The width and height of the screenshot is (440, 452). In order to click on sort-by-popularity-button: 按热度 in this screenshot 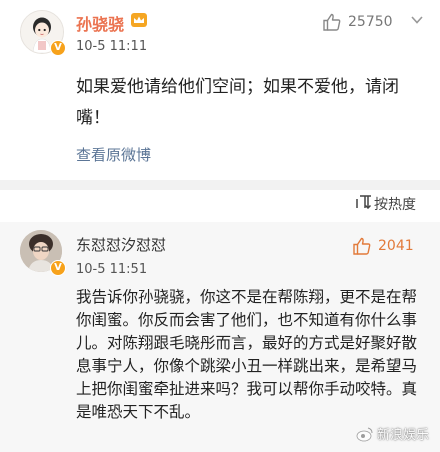, I will do `click(386, 204)`.